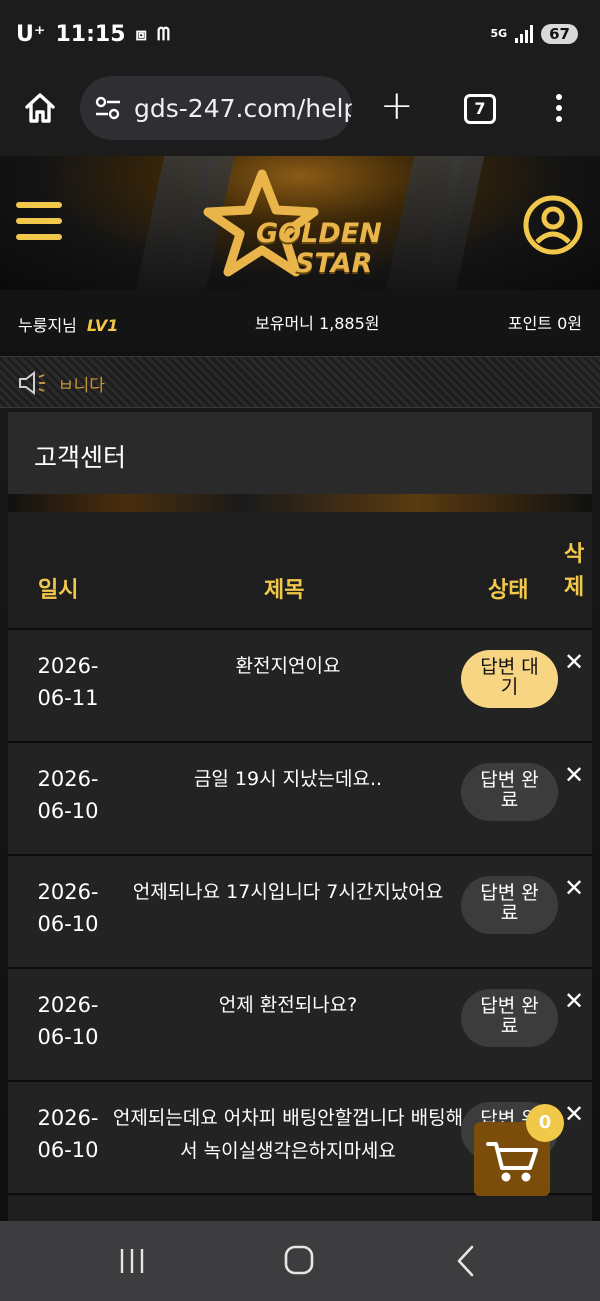  I want to click on money-balance: 보유머니 1,885원, so click(317, 323).